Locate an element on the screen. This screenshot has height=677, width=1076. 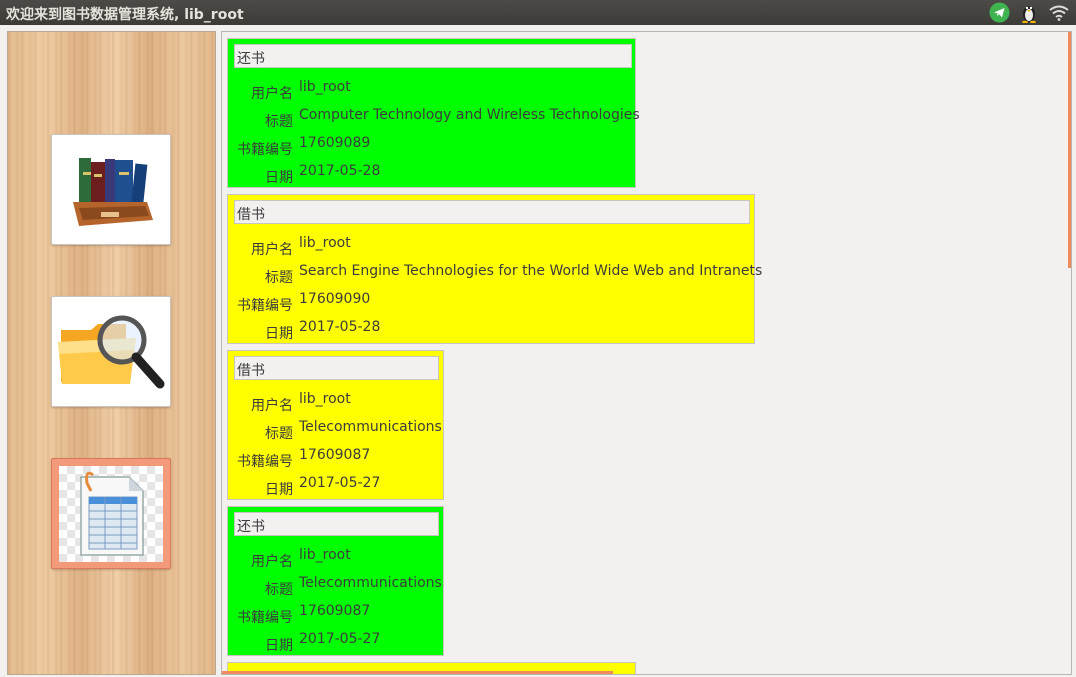
horizontal-scrollbar is located at coordinates (417, 672).